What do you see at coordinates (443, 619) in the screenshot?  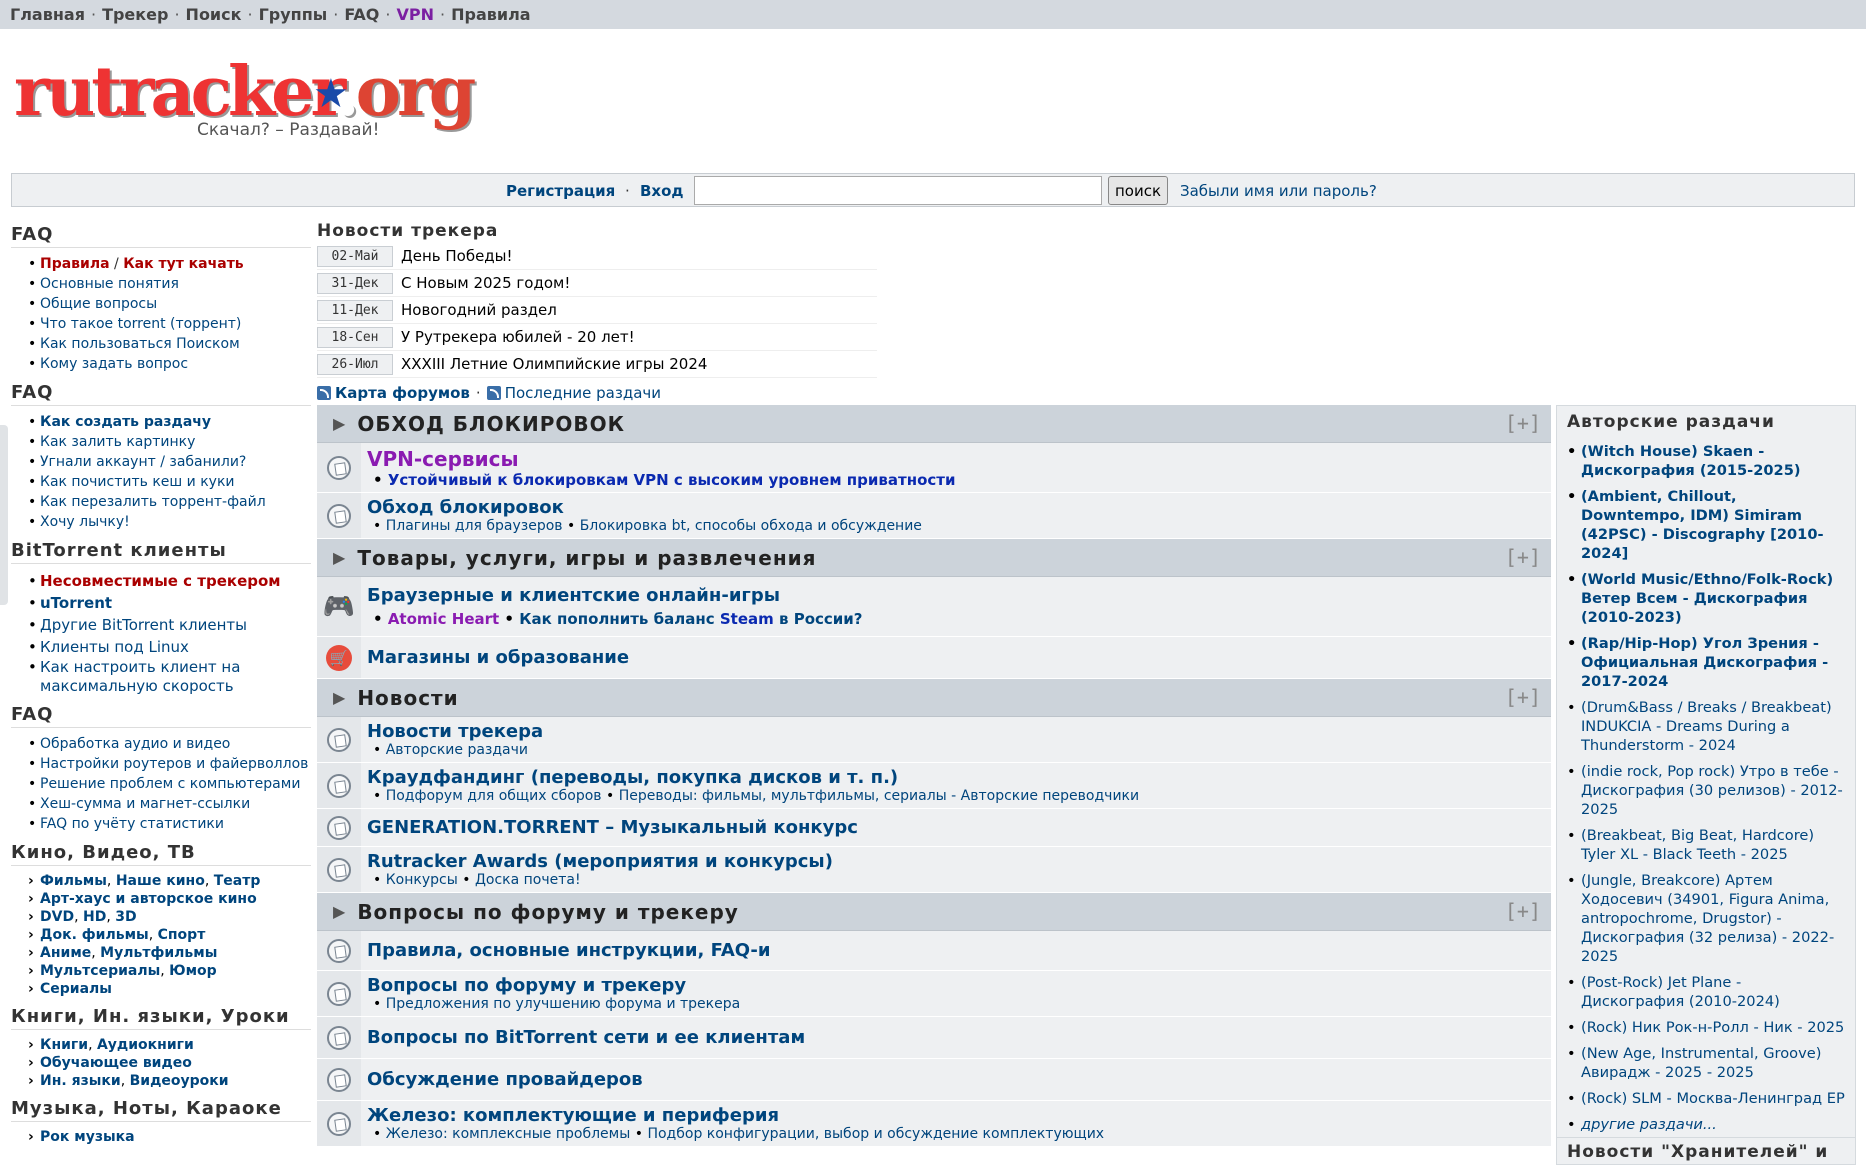 I see `subforum-link: Atomic Heart` at bounding box center [443, 619].